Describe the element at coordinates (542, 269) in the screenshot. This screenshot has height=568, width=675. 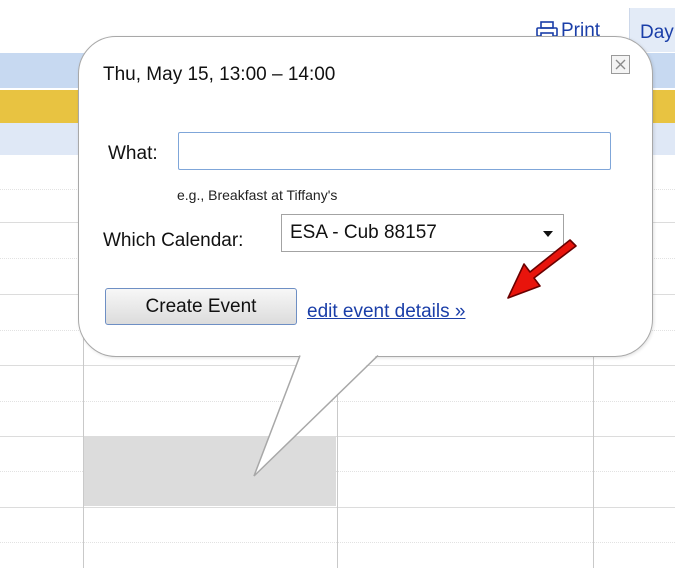
I see `red-arrow-icon` at that location.